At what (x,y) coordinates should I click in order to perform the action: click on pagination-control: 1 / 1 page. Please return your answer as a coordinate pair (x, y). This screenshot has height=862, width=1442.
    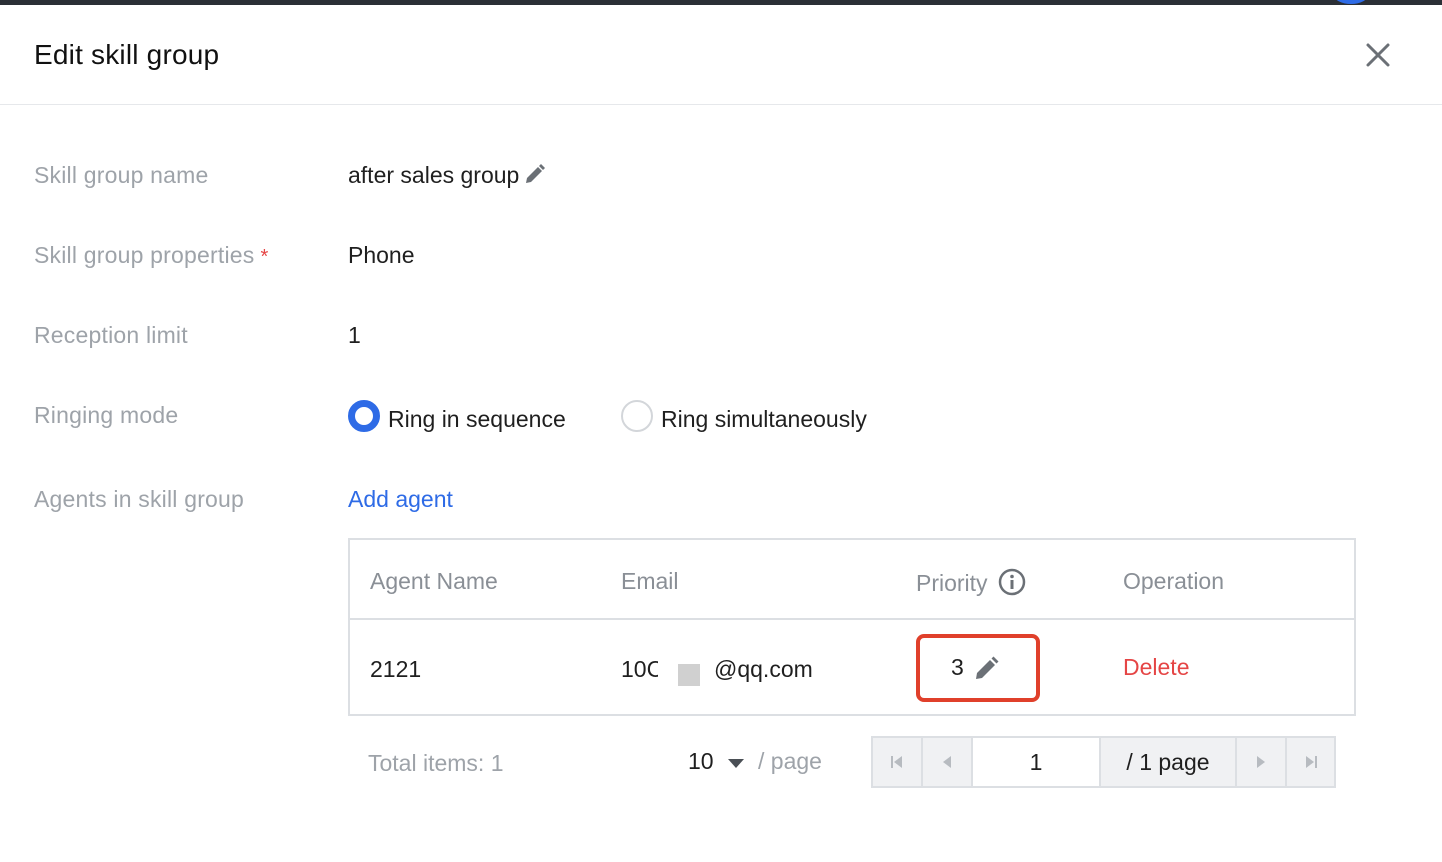
    Looking at the image, I should click on (1103, 762).